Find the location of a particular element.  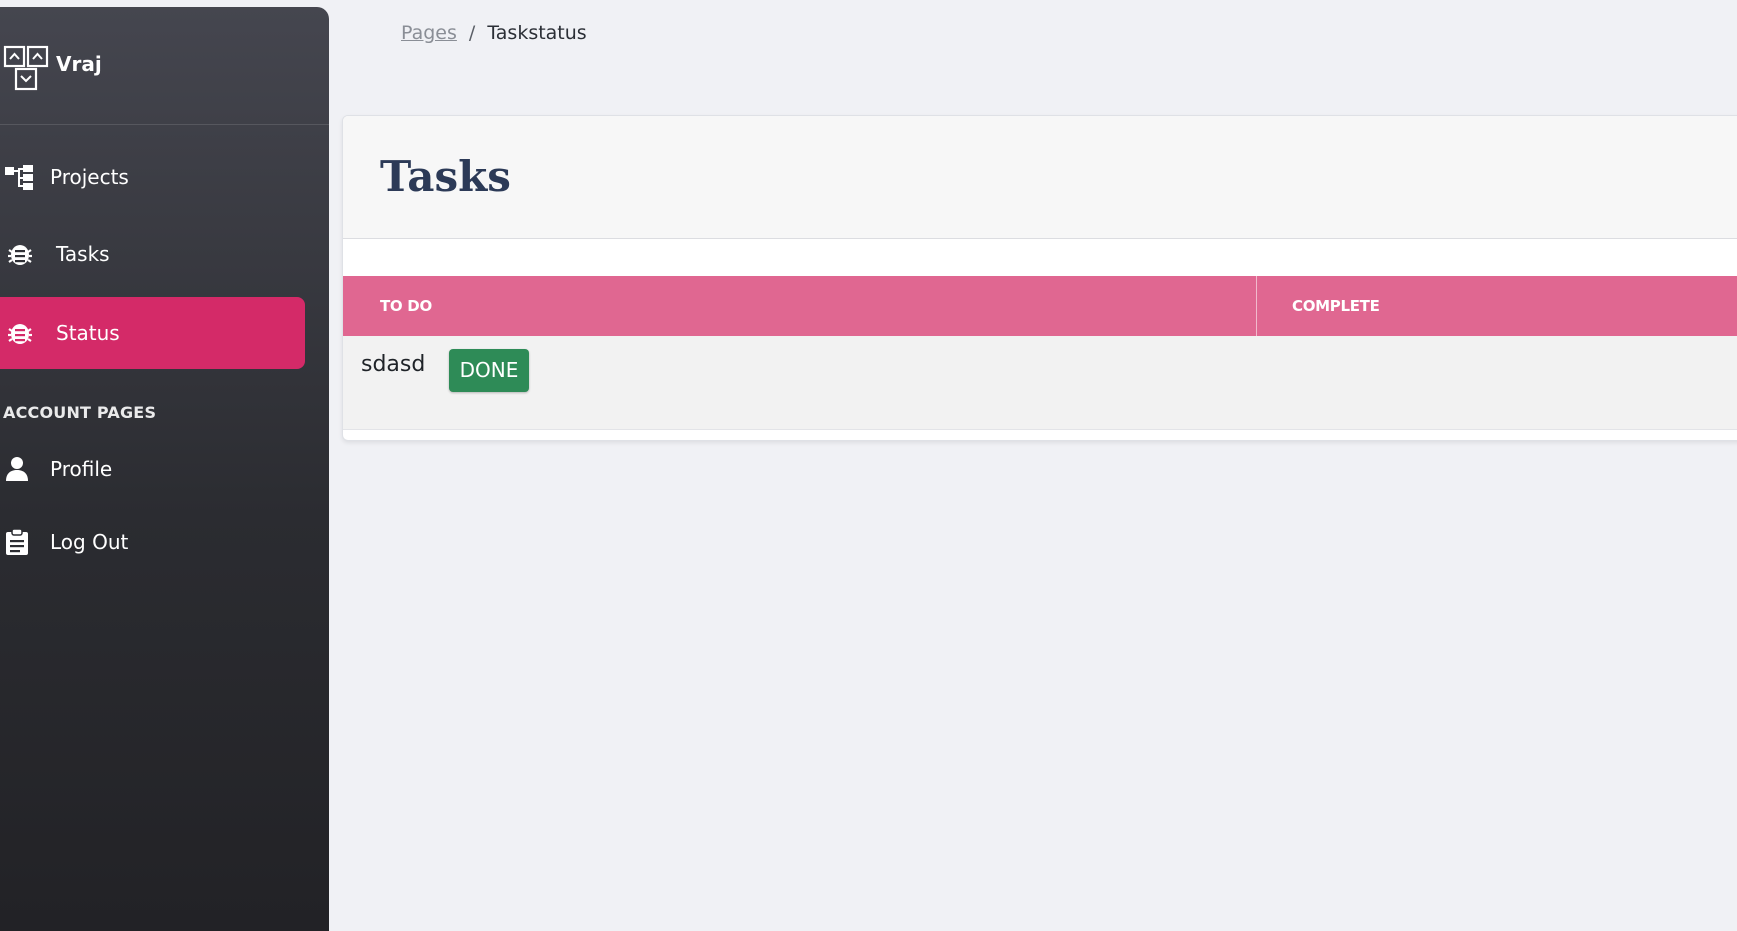

sidebar-item-label: Tasks is located at coordinates (83, 254).